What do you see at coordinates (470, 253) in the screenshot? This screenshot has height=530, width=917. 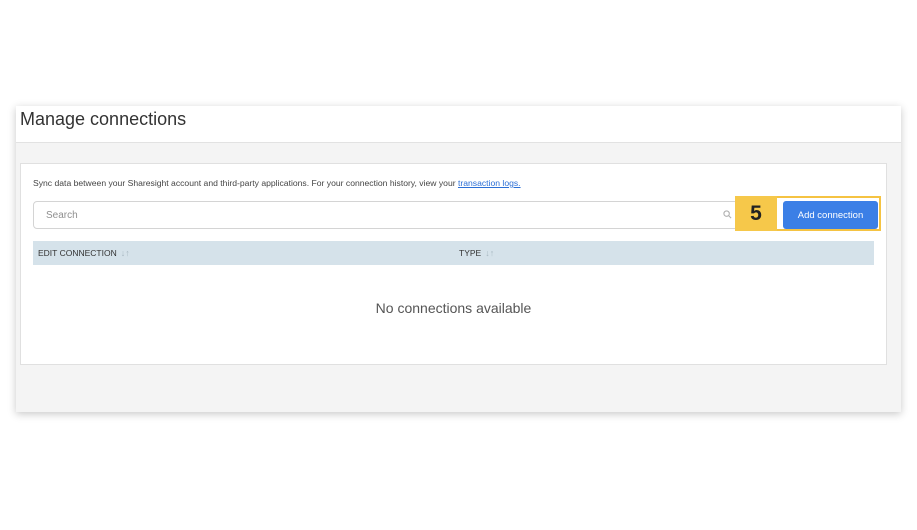 I see `column-label: TYPE` at bounding box center [470, 253].